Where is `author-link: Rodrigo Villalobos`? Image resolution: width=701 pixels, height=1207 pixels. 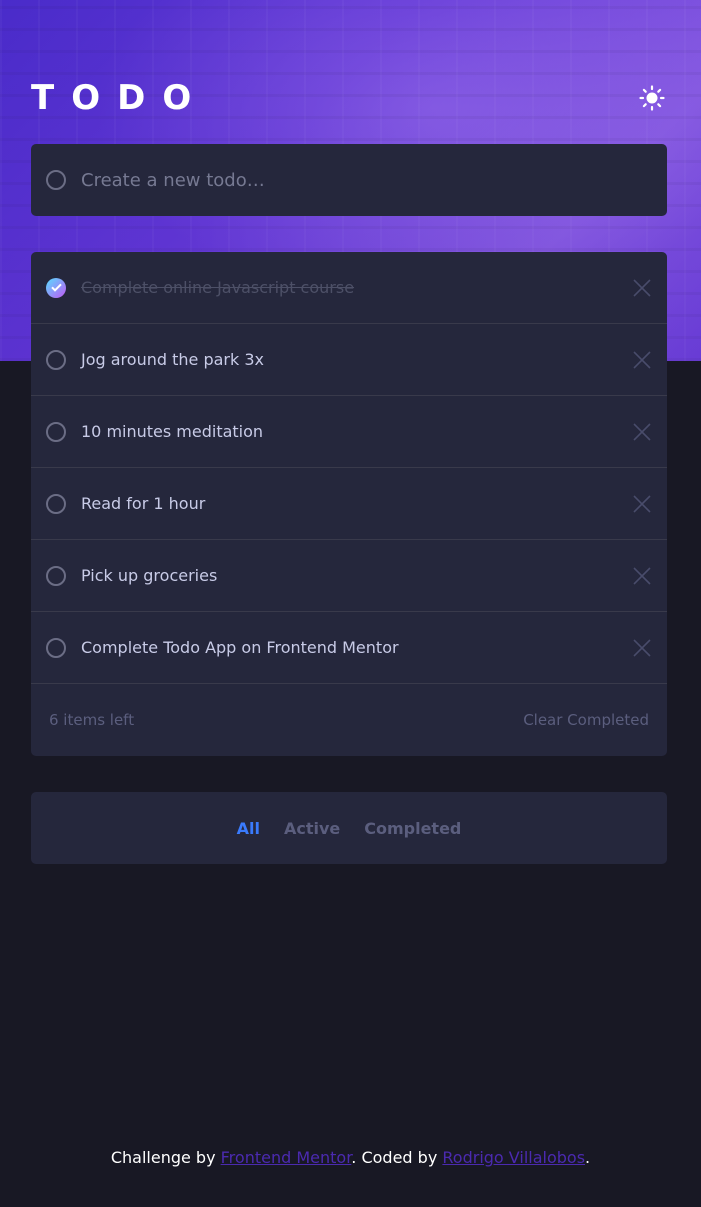 author-link: Rodrigo Villalobos is located at coordinates (513, 1157).